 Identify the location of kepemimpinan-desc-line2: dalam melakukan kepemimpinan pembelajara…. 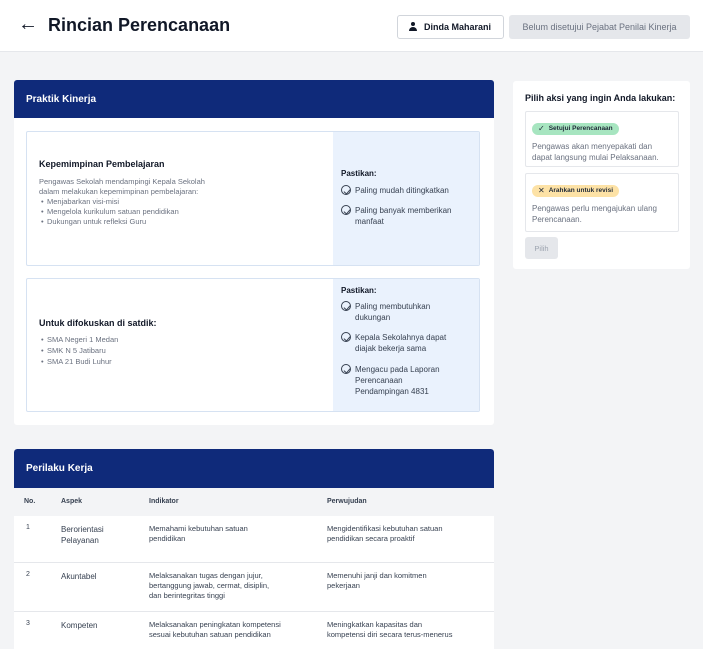
(119, 191).